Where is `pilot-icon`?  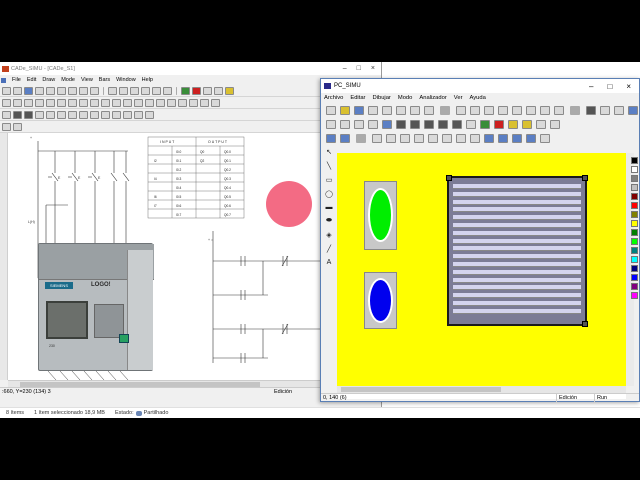
pilot-icon is located at coordinates (489, 138).